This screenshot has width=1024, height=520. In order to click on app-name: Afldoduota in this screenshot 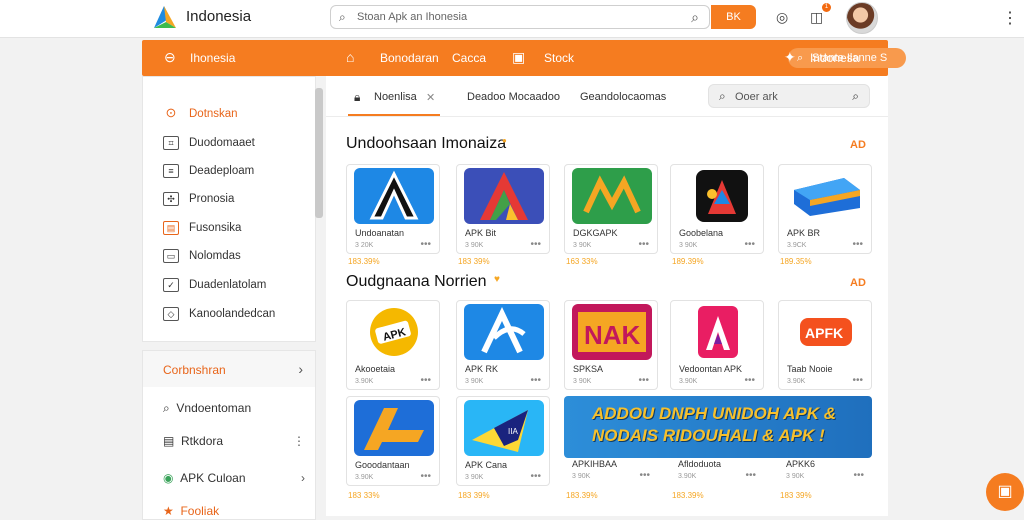, I will do `click(700, 464)`.